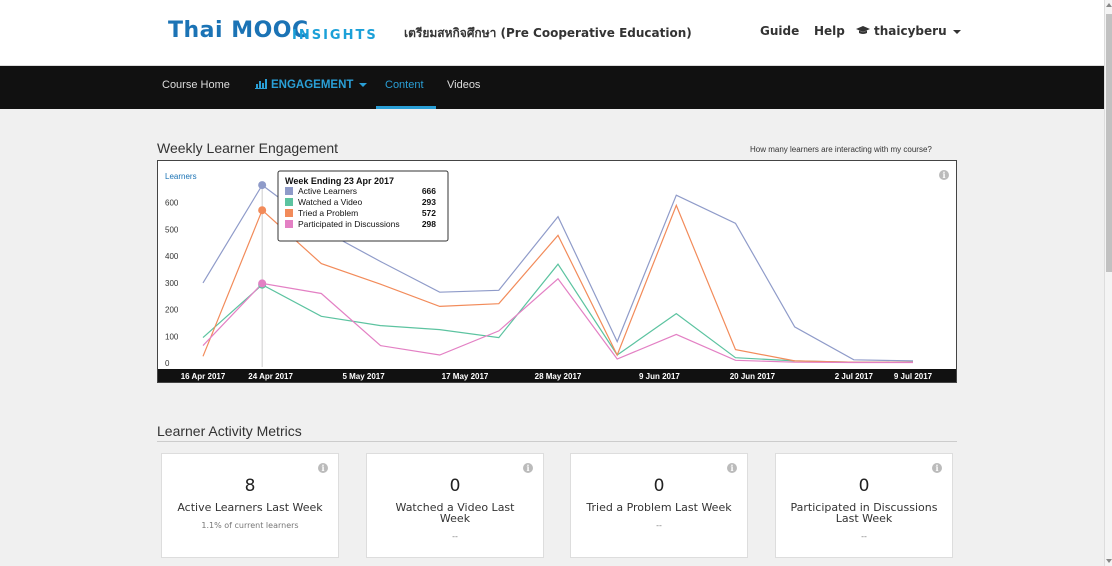 The height and width of the screenshot is (566, 1112). Describe the element at coordinates (172, 229) in the screenshot. I see `y-tick-label: 500` at that location.